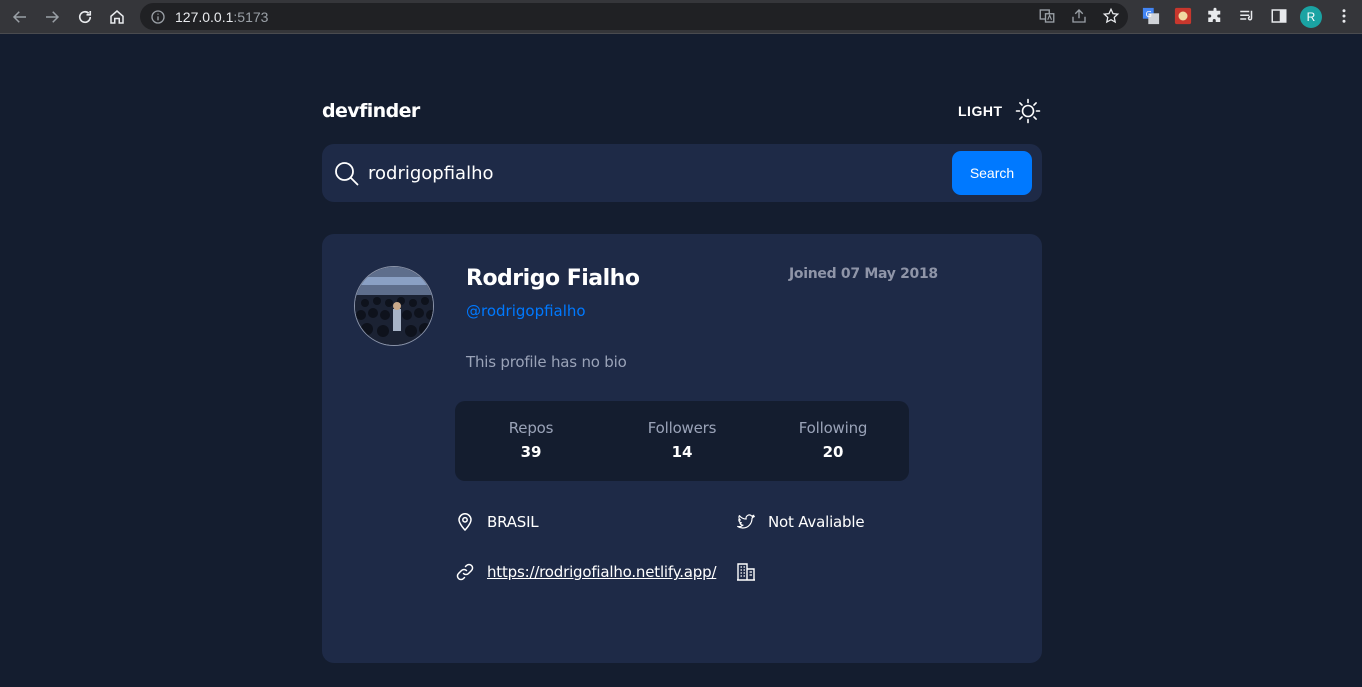 This screenshot has height=687, width=1362. What do you see at coordinates (863, 274) in the screenshot?
I see `joined-date: Joined 07 May 2018` at bounding box center [863, 274].